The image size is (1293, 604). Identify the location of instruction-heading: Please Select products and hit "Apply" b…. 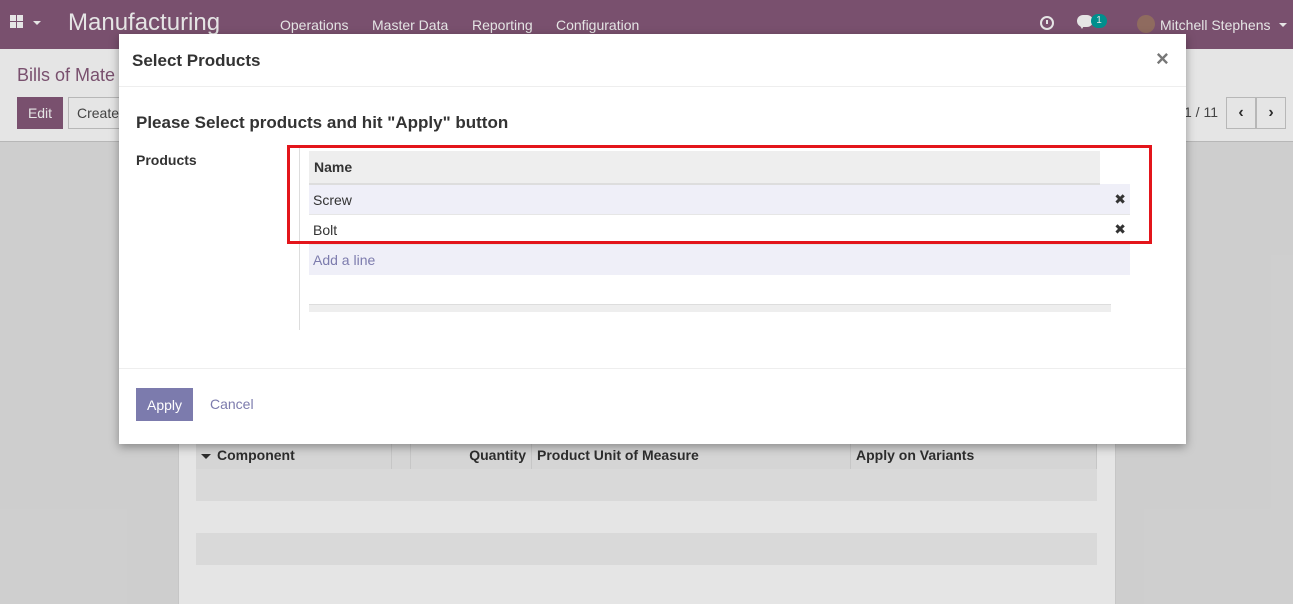
(322, 122).